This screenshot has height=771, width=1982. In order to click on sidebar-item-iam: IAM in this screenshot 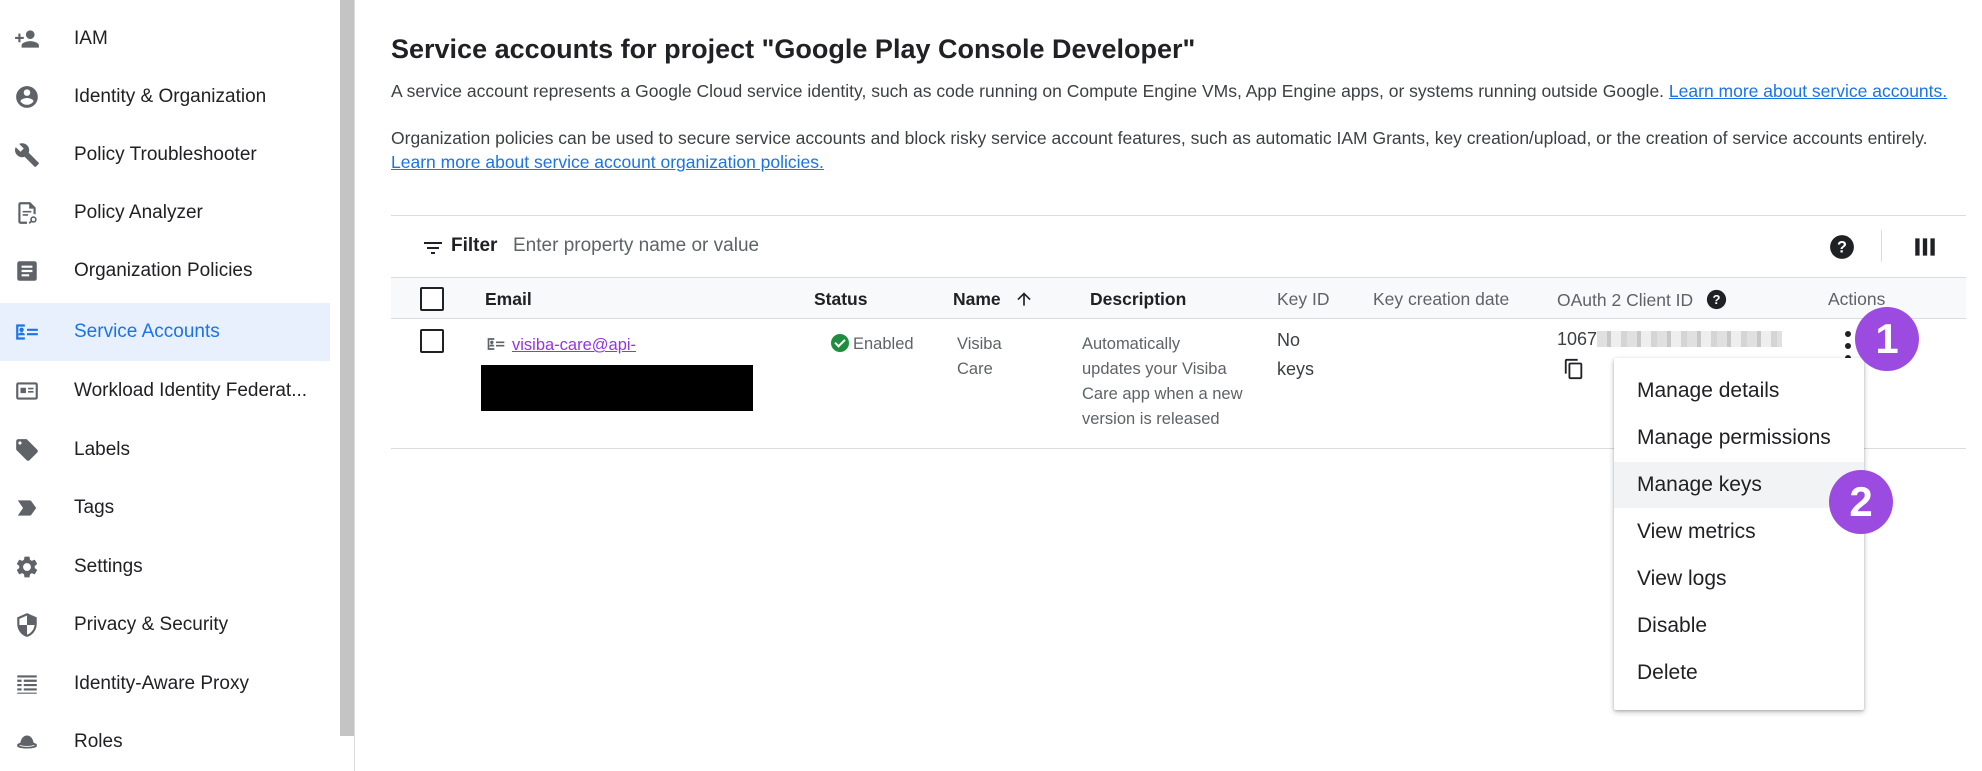, I will do `click(165, 39)`.